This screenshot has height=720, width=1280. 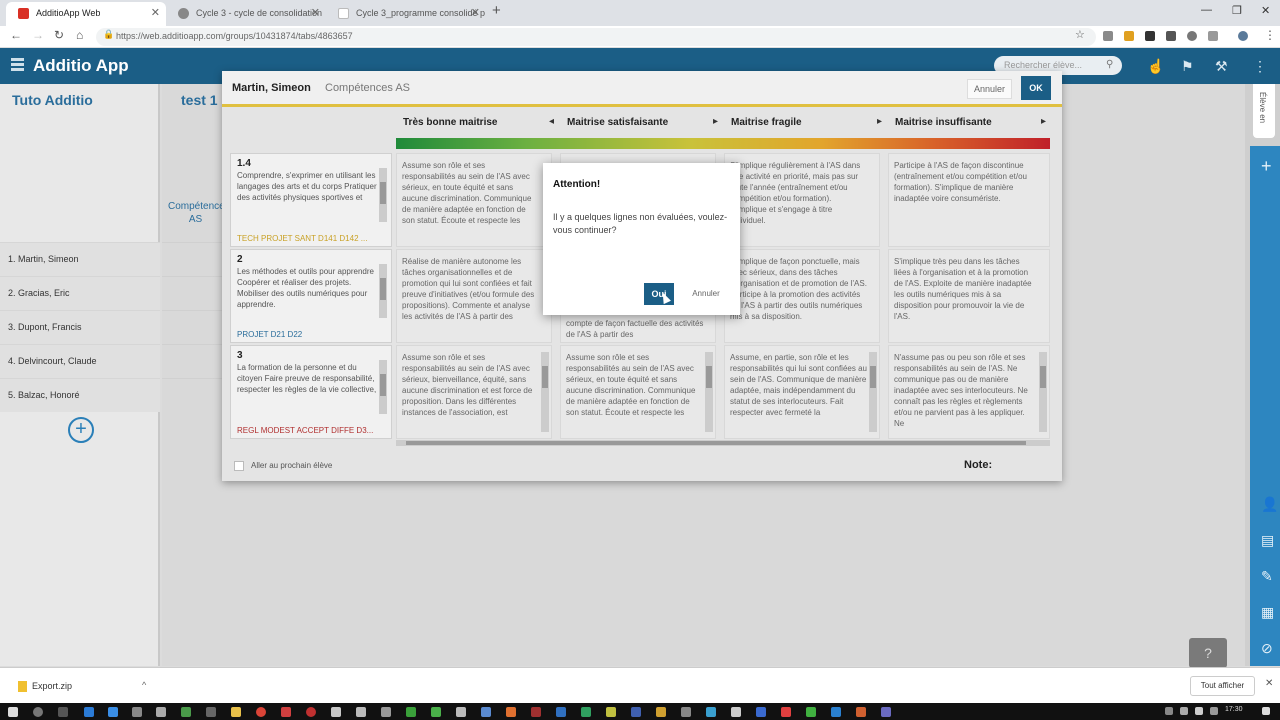 What do you see at coordinates (1109, 64) in the screenshot?
I see `search-icon: ⚲` at bounding box center [1109, 64].